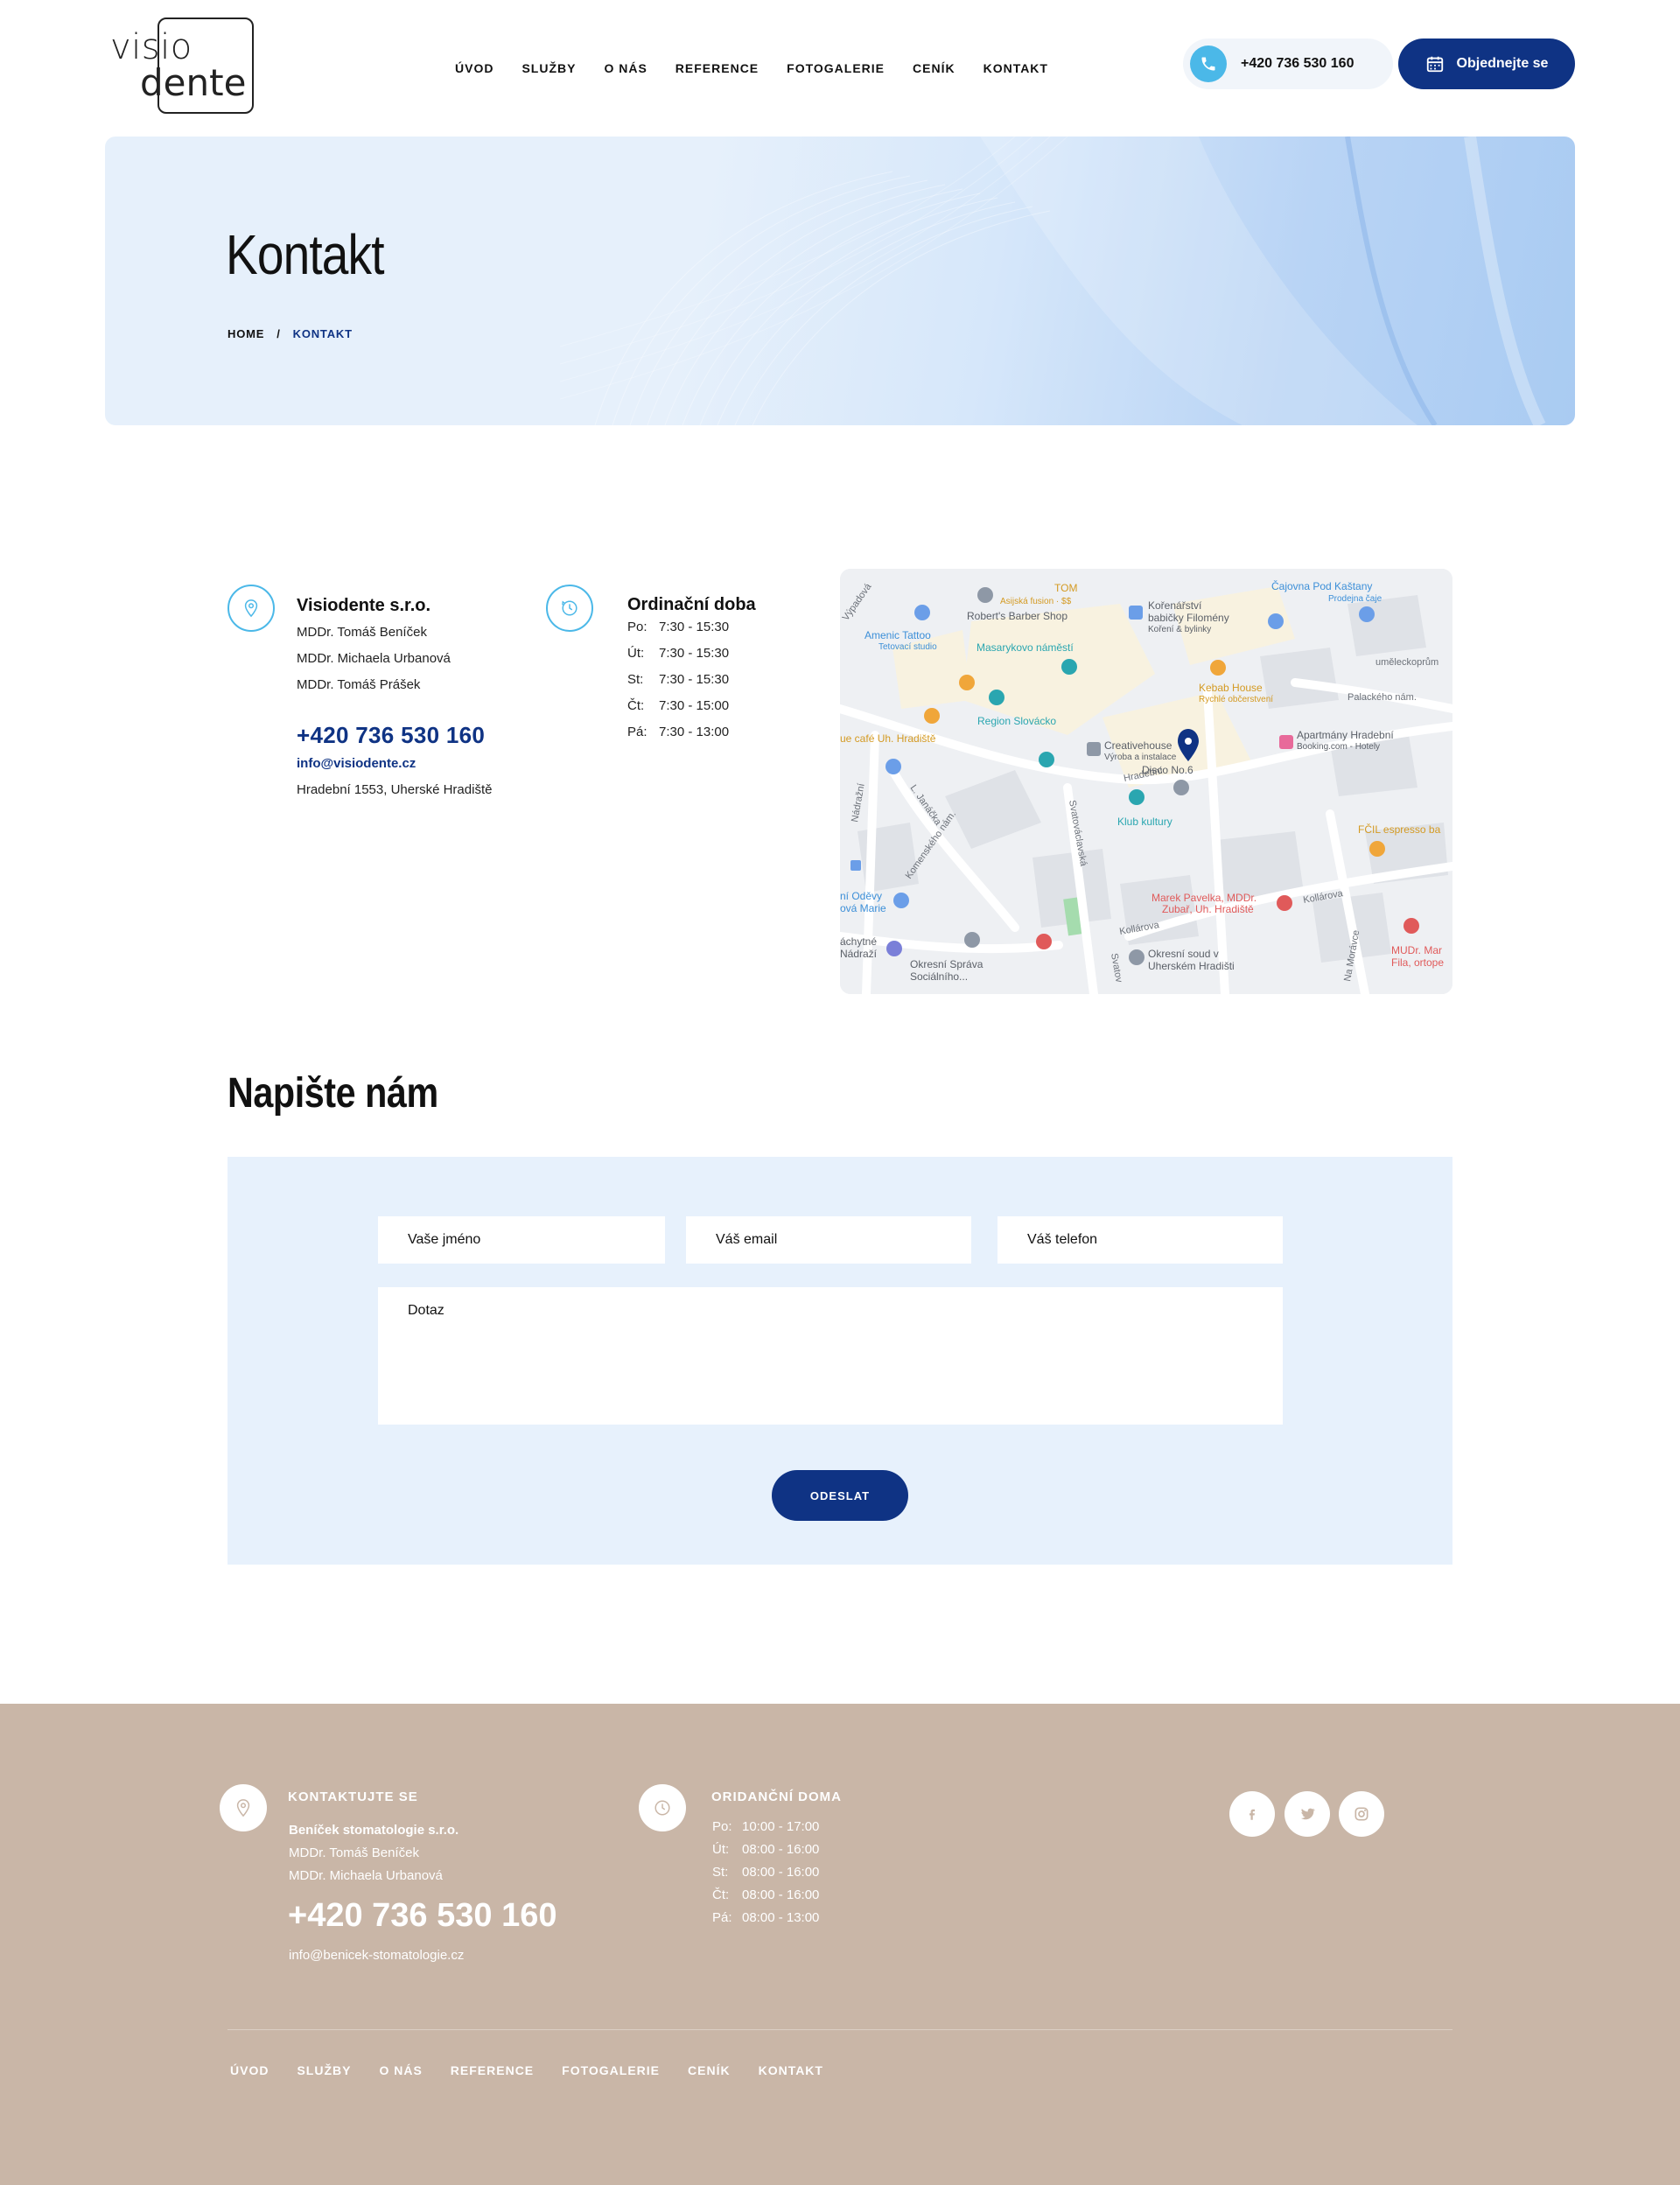 The image size is (1680, 2185). Describe the element at coordinates (1168, 770) in the screenshot. I see `map-label: Disco No.6` at that location.